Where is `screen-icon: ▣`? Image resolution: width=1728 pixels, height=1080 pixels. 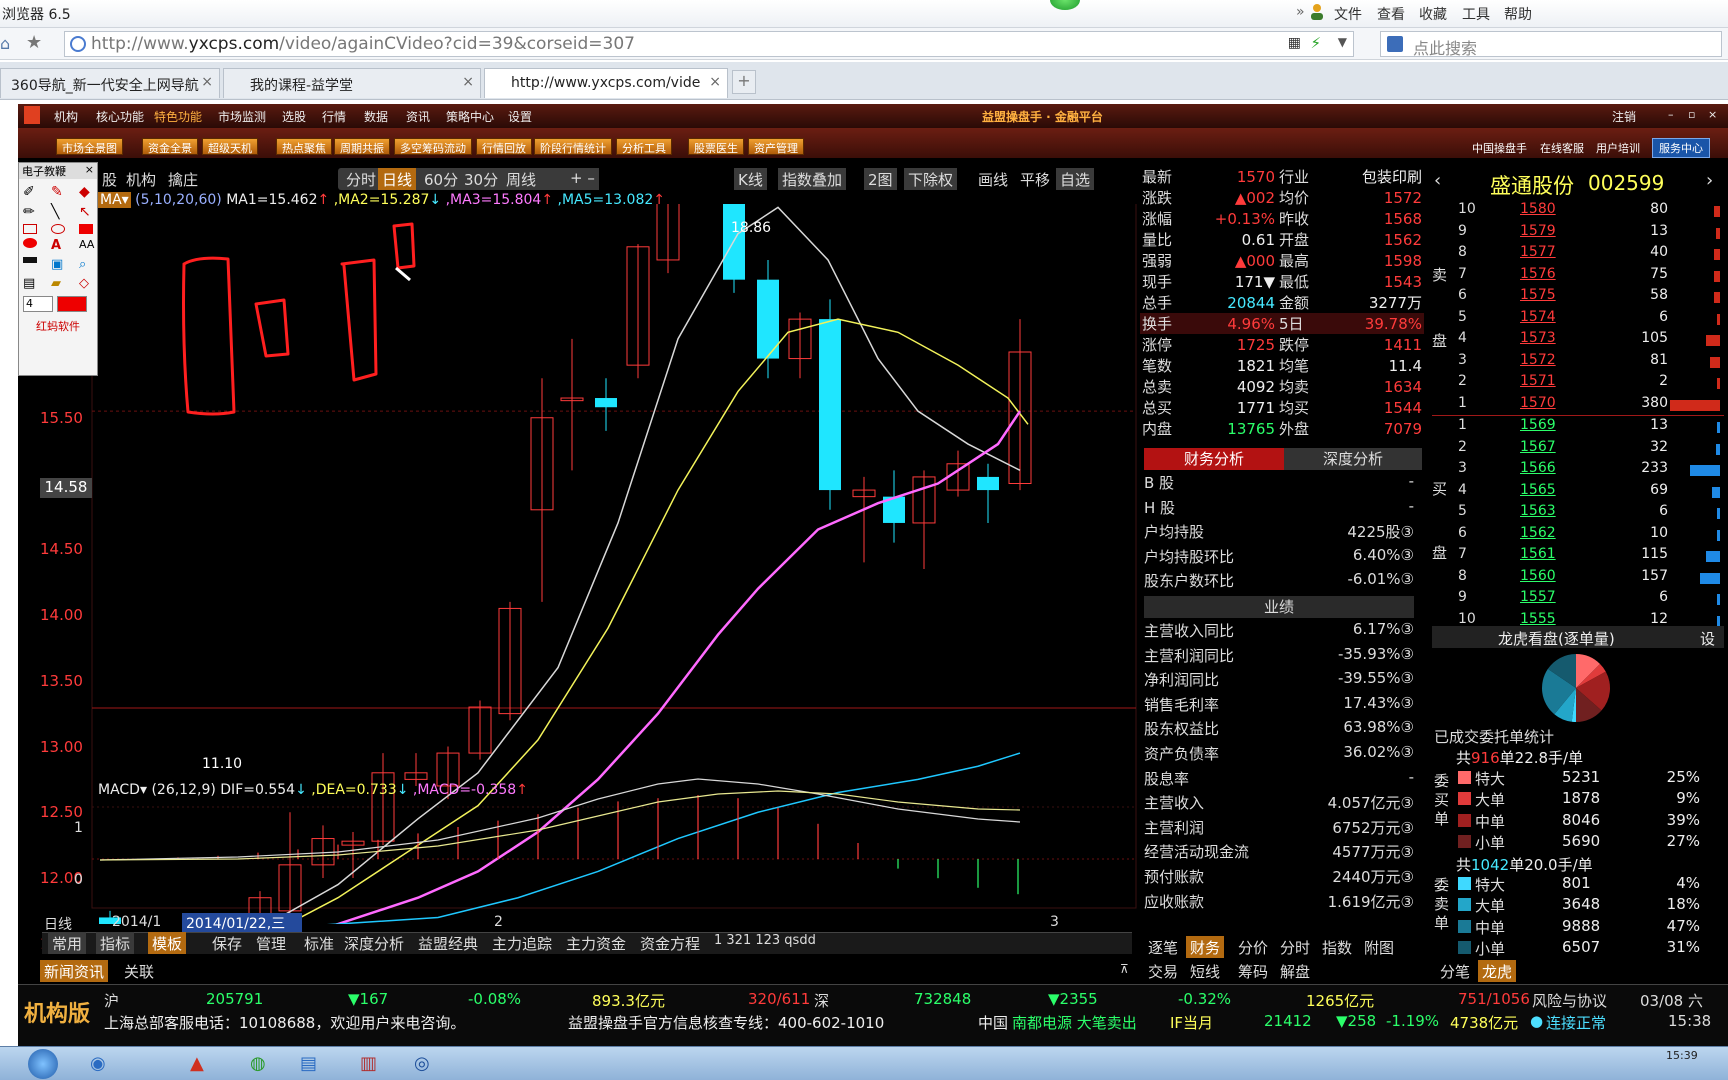 screen-icon: ▣ is located at coordinates (63, 264).